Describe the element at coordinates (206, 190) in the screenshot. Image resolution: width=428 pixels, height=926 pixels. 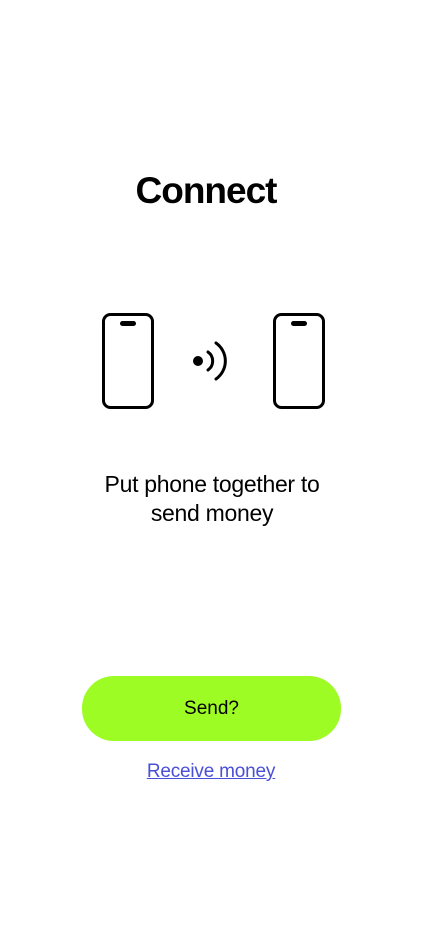
I see `page-title: Connect` at that location.